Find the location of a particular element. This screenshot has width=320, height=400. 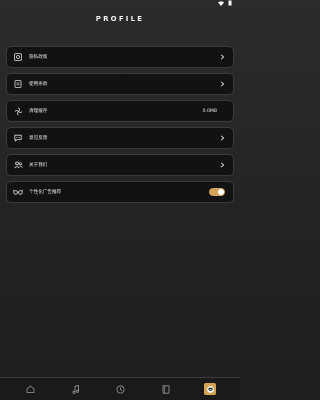

status-icons is located at coordinates (225, 3).